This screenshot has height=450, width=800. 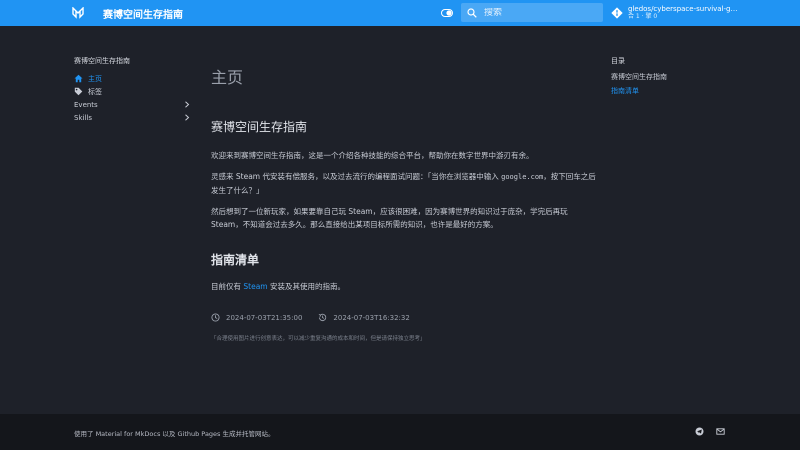 What do you see at coordinates (306, 286) in the screenshot?
I see `paragraph-text: 安装及其使用的指南。` at bounding box center [306, 286].